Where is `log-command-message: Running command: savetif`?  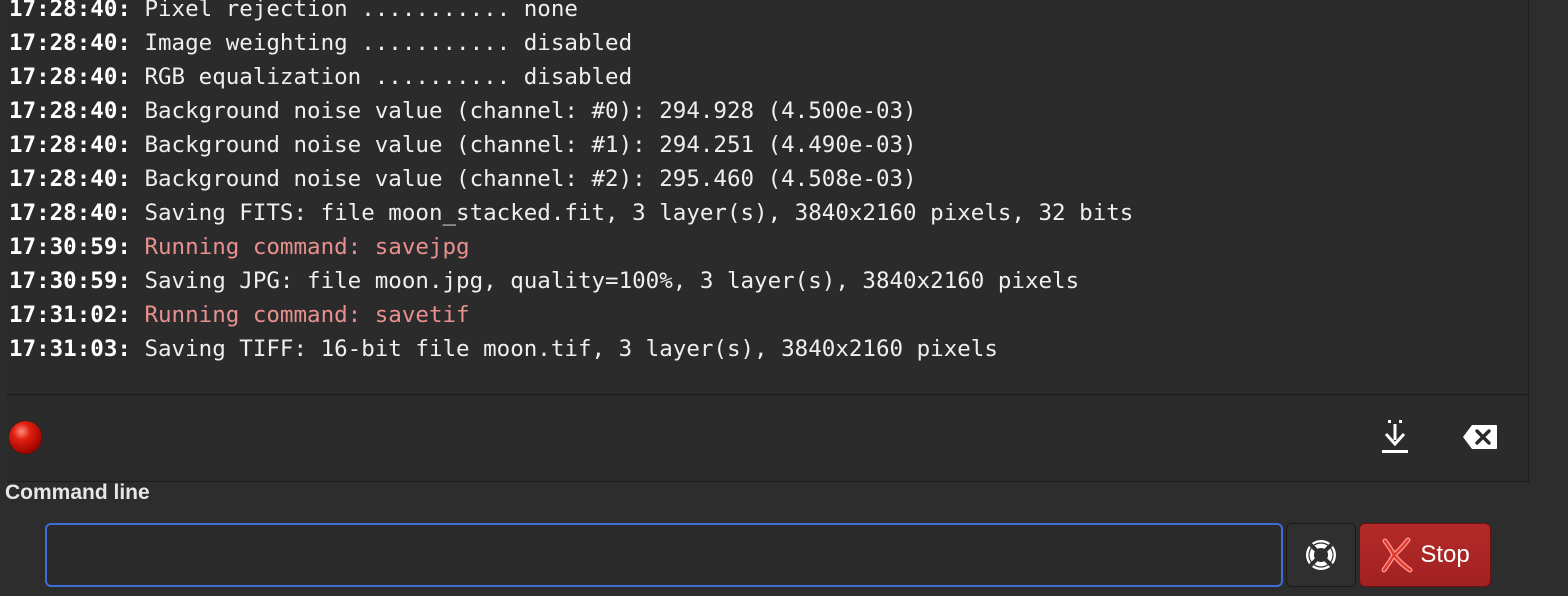 log-command-message: Running command: savetif is located at coordinates (307, 315).